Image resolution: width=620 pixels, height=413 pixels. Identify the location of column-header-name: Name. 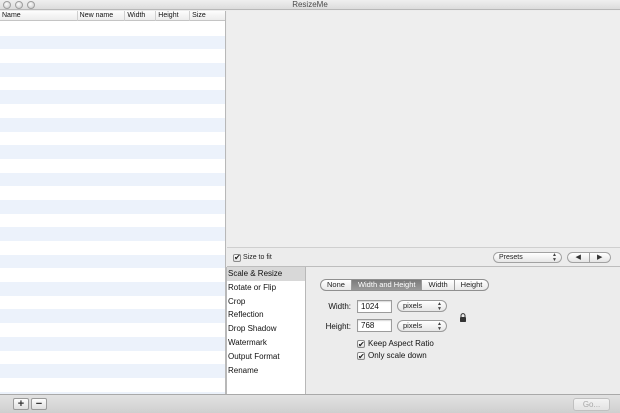
(39, 16).